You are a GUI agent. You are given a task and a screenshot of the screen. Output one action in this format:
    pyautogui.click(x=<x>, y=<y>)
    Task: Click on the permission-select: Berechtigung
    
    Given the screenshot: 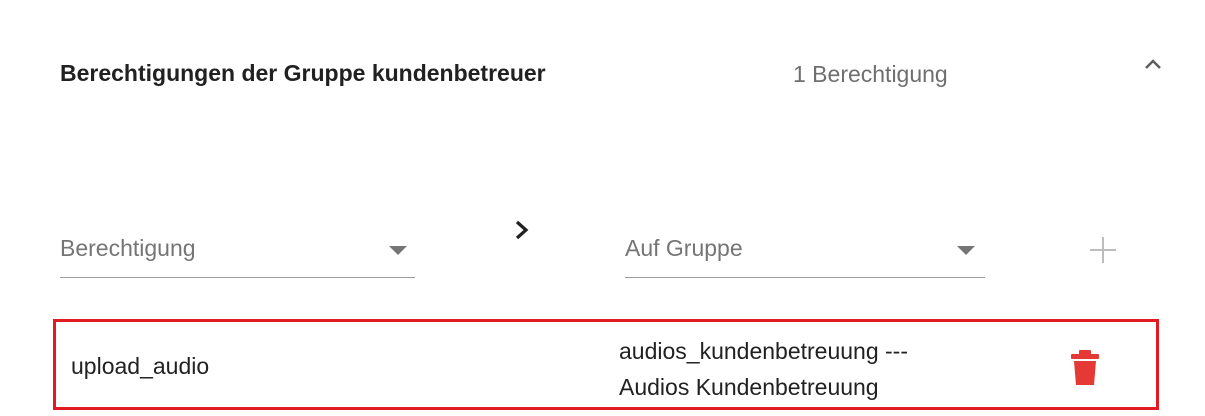 What is the action you would take?
    pyautogui.click(x=237, y=250)
    